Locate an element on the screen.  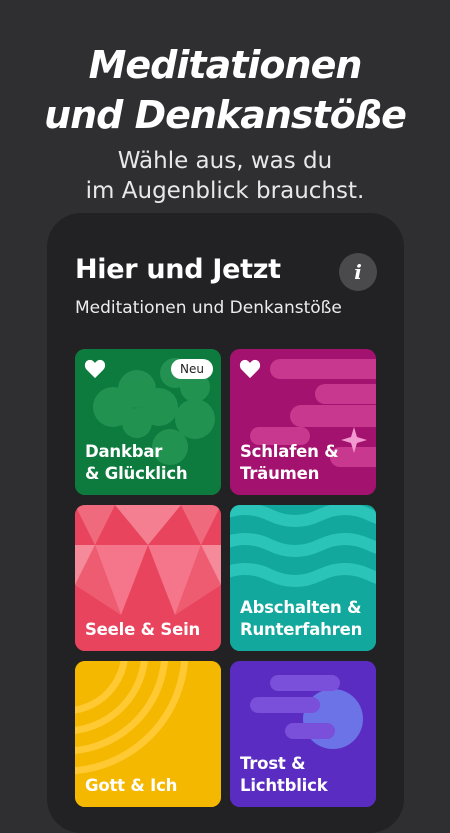
page-title: Hier und Jetzt is located at coordinates (178, 269).